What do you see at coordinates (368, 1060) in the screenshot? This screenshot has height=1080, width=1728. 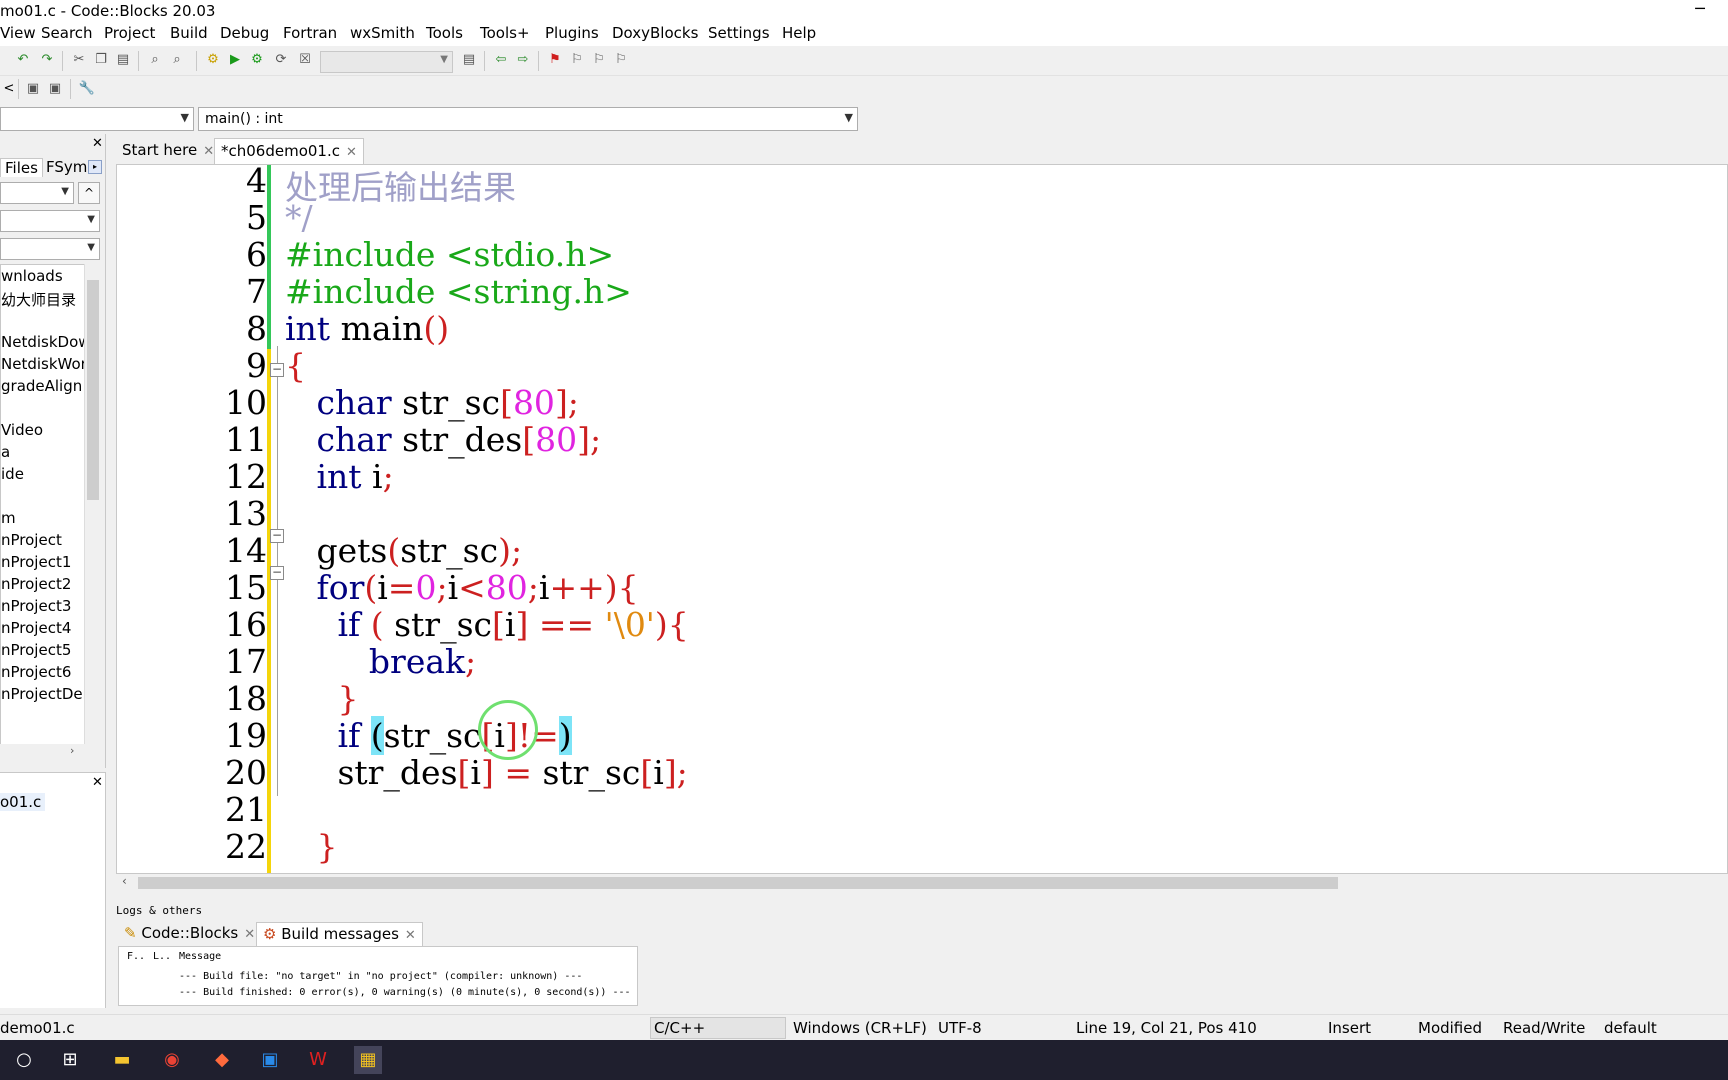 I see `codeblocks-icon: ▦` at bounding box center [368, 1060].